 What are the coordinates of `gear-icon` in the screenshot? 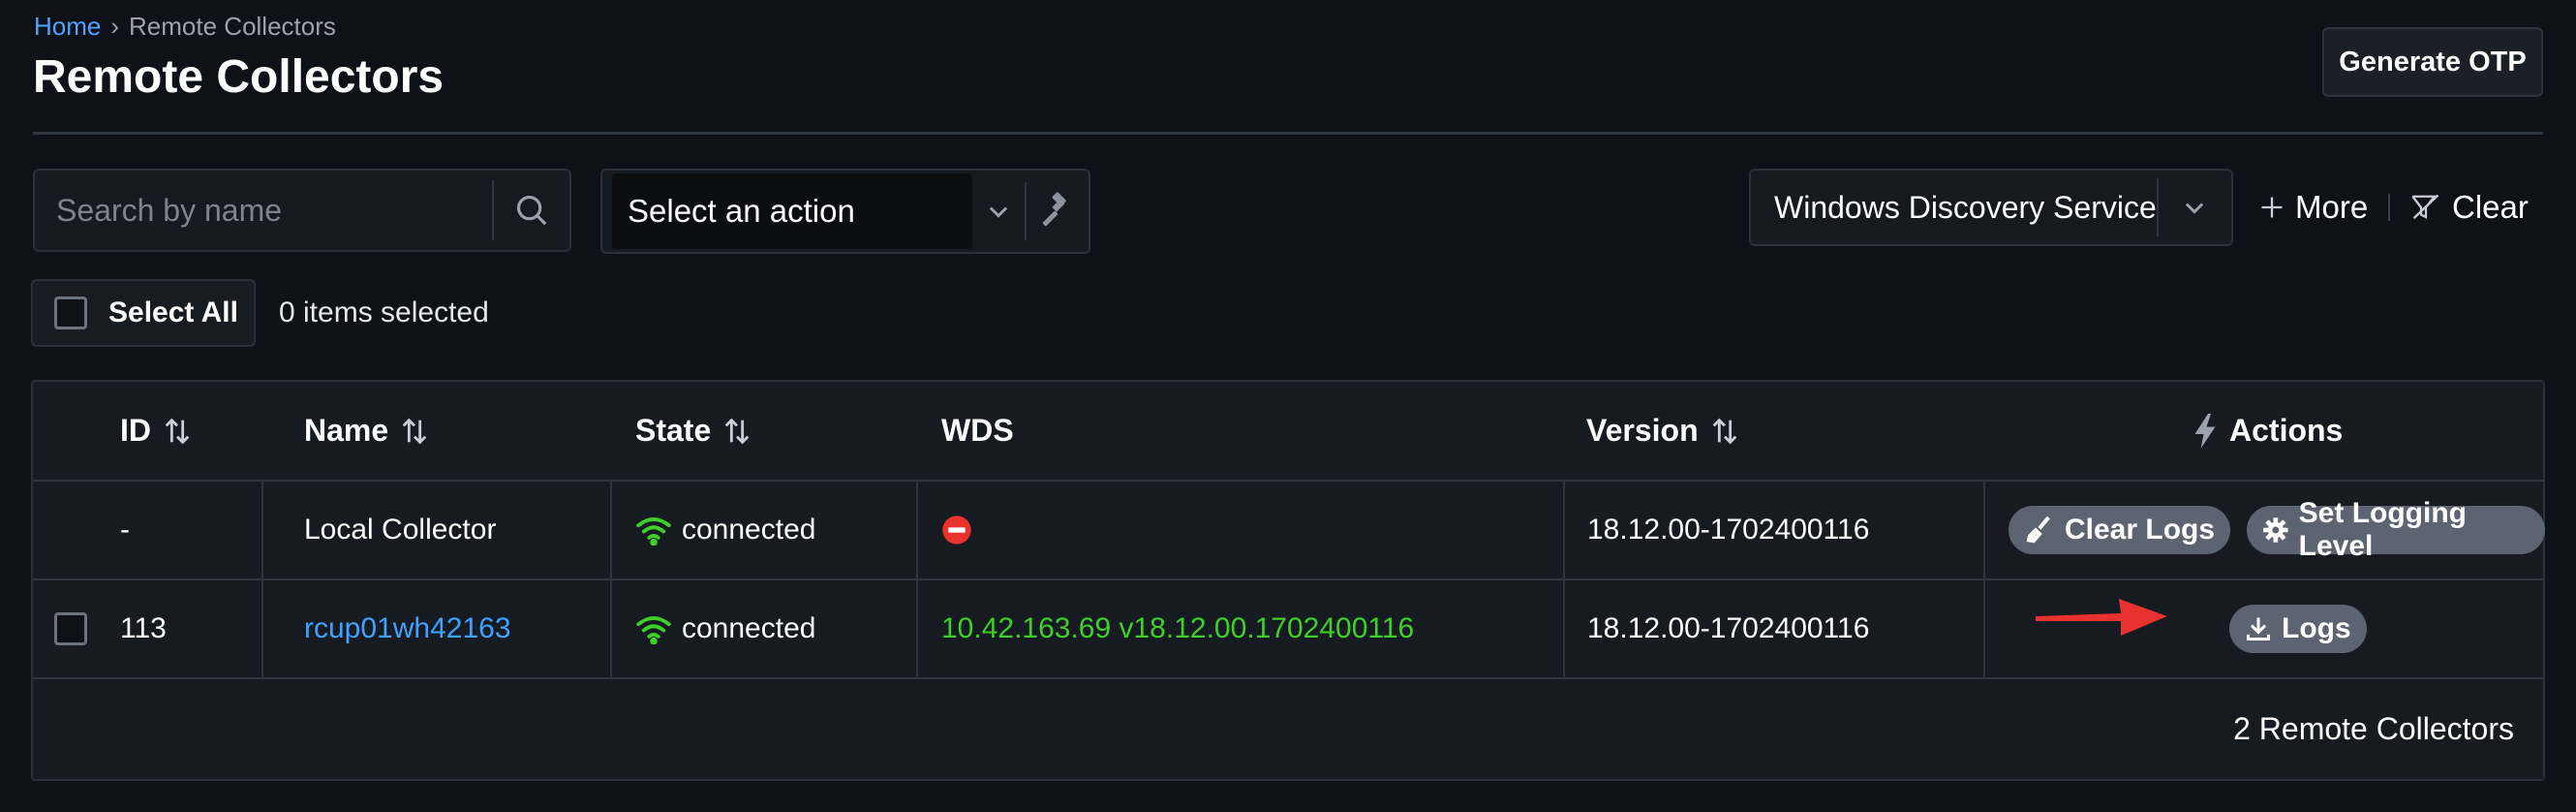 It's located at (2275, 530).